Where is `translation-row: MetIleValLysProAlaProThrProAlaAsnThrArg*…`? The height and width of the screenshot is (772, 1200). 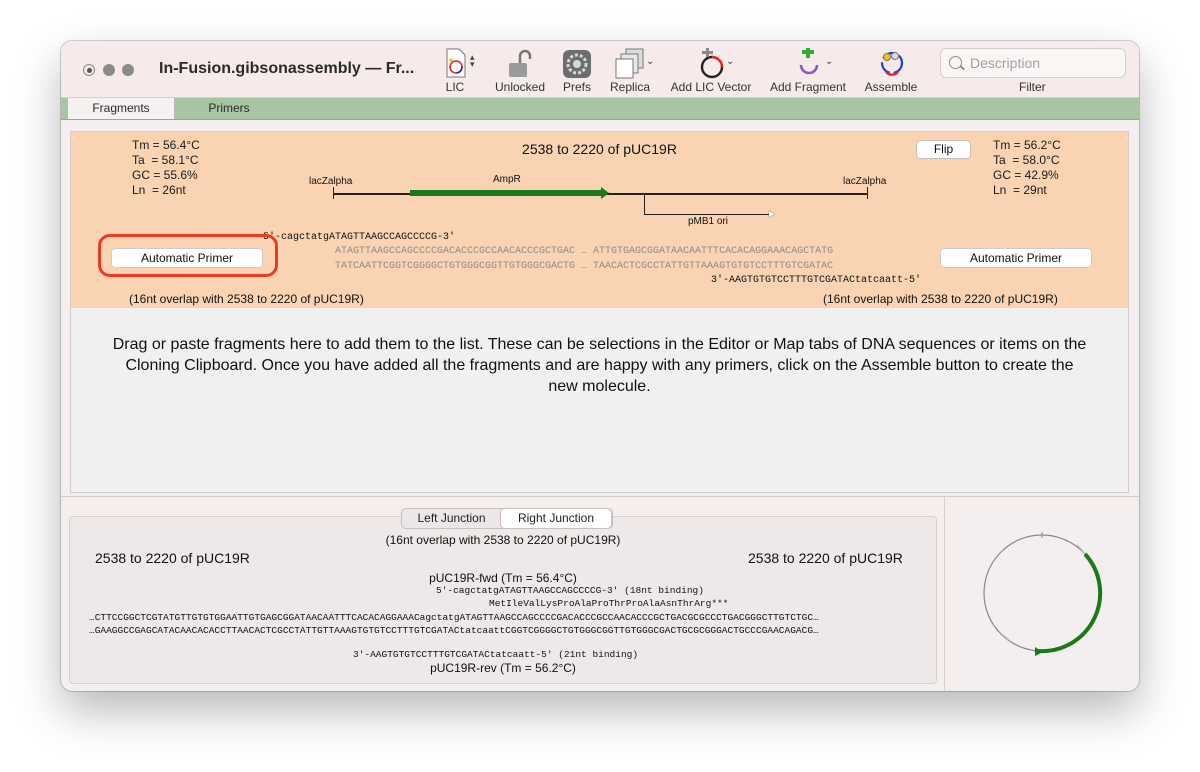
translation-row: MetIleValLysProAlaProThrProAlaAsnThrArg*… is located at coordinates (609, 603).